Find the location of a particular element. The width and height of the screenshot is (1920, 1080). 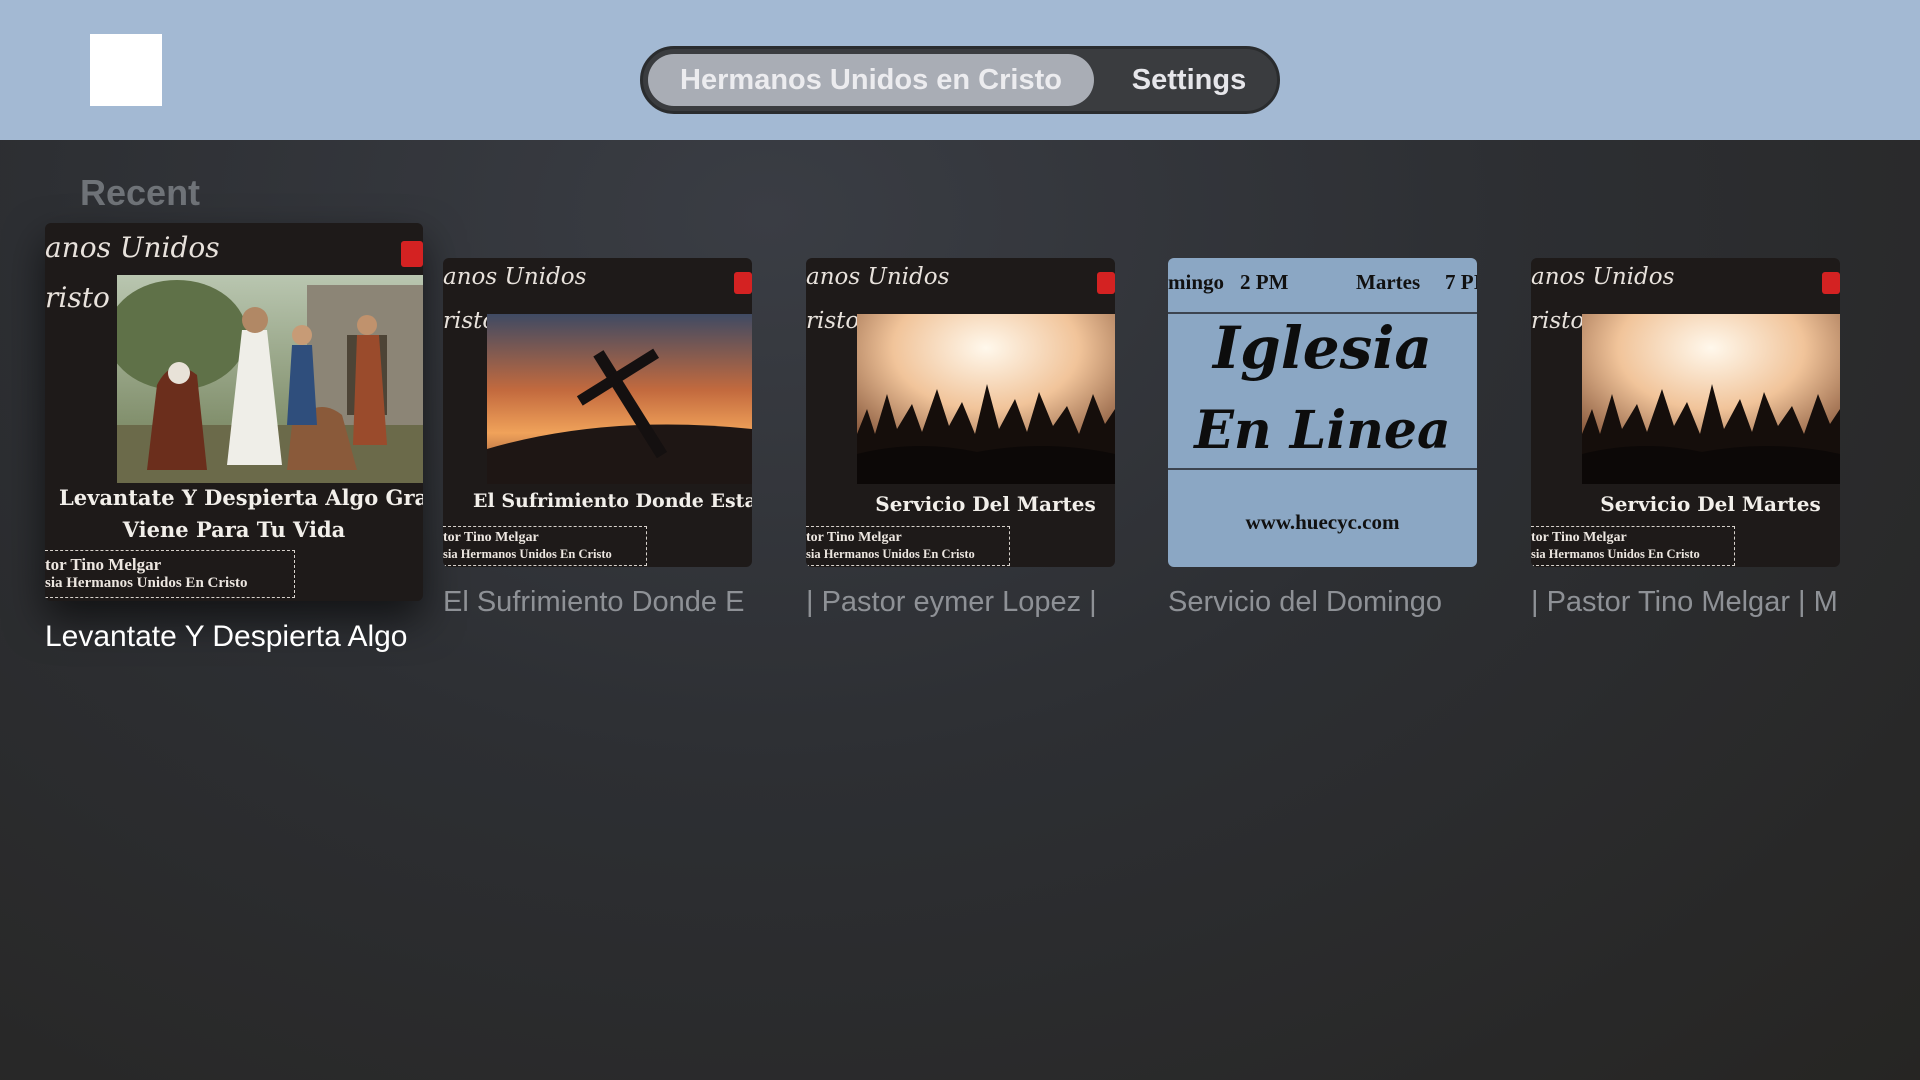

top-bar: Hermanos Unidos en Cristo Settings is located at coordinates (960, 70).